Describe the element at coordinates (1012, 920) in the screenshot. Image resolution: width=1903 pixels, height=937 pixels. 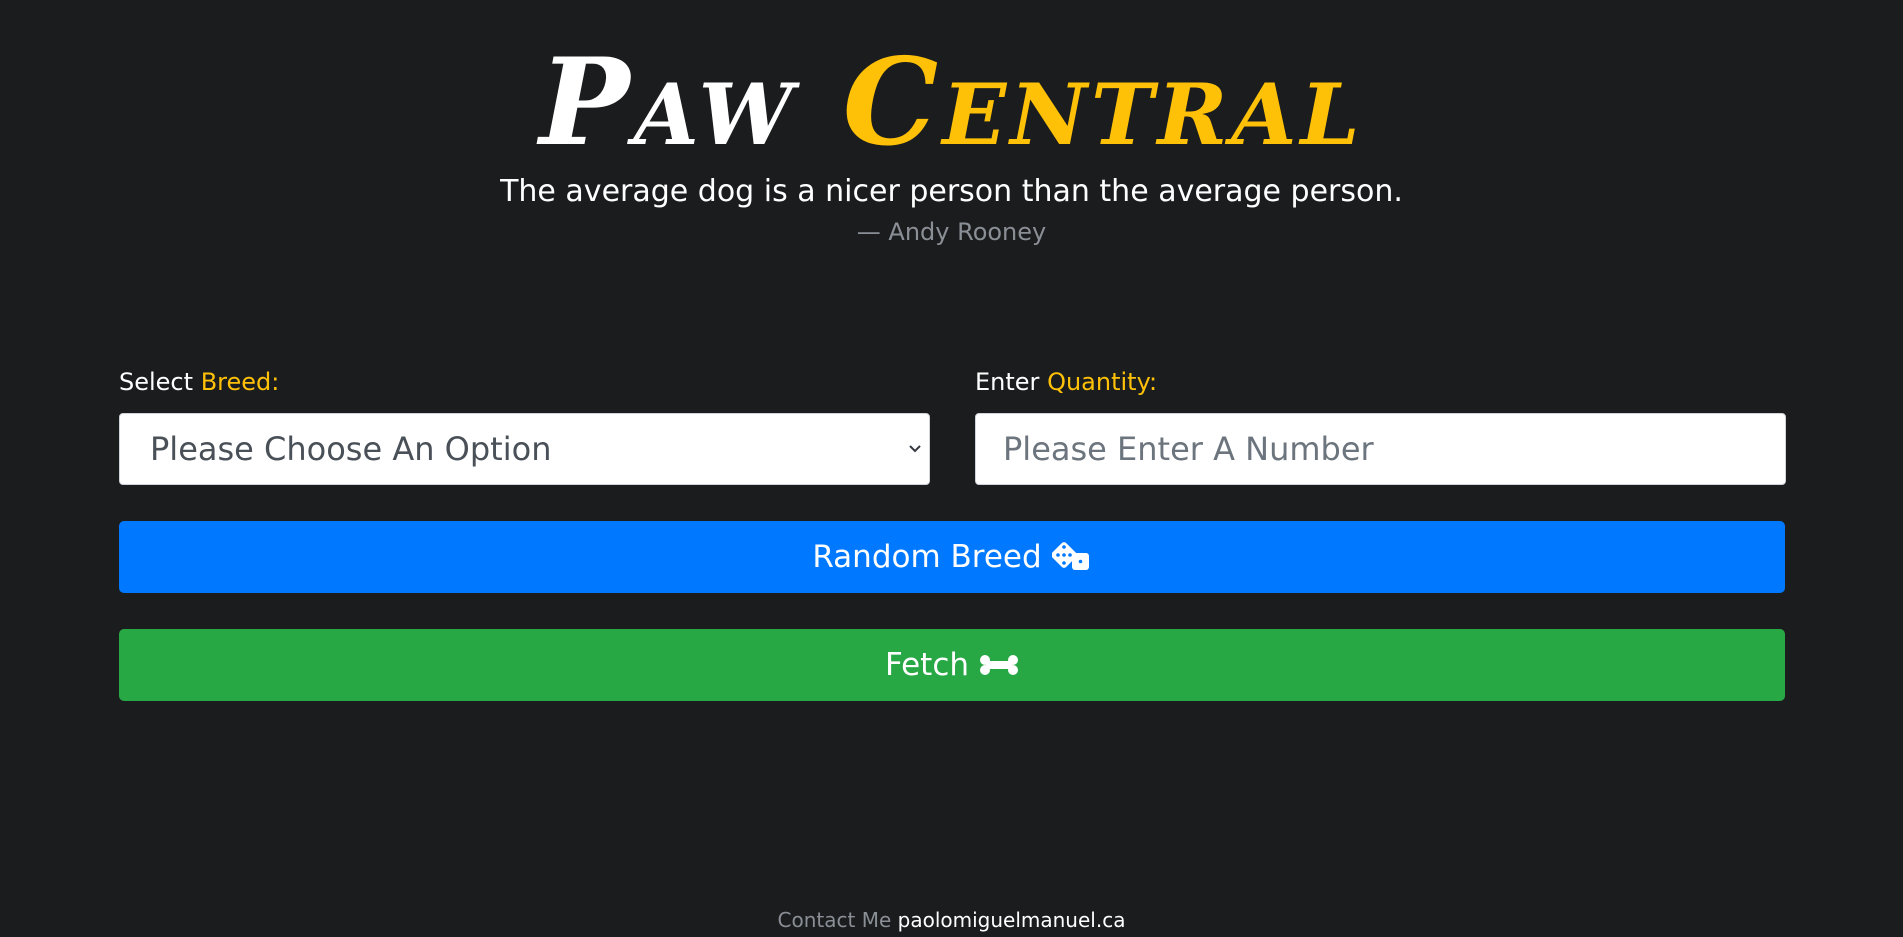
I see `contact-link: paolomiguelmanuel.ca` at that location.